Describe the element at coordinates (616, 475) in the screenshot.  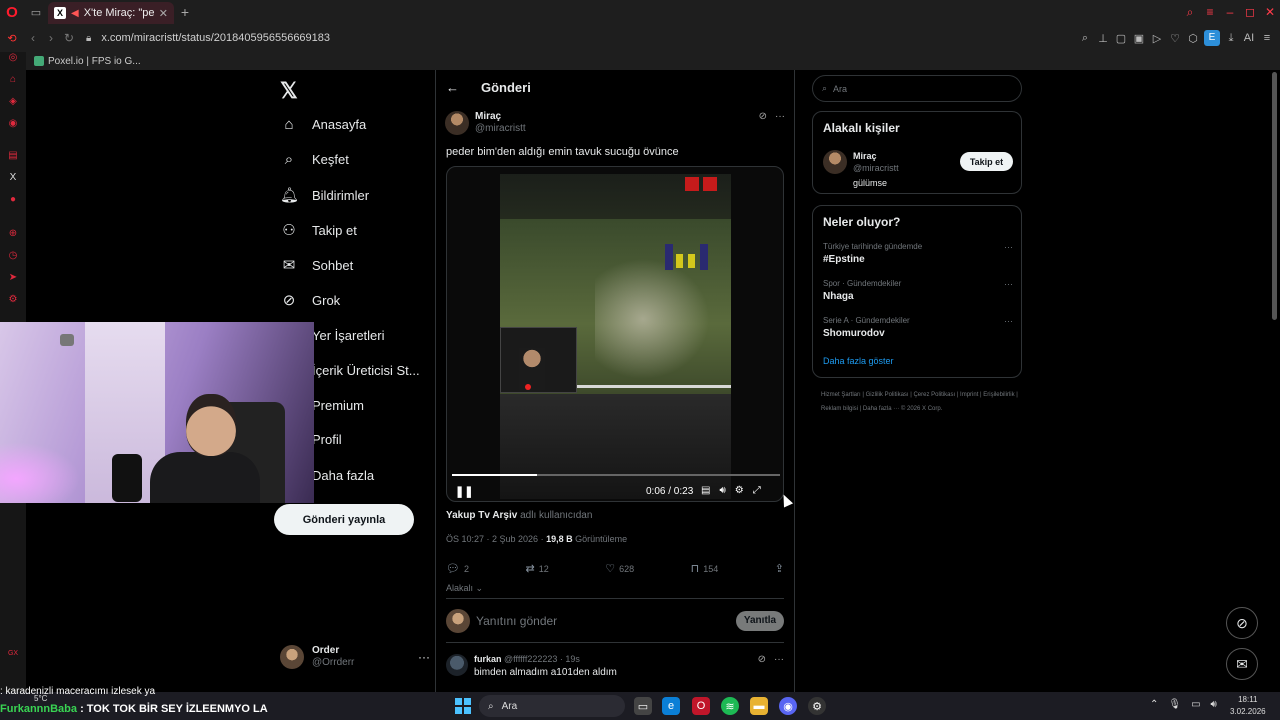
I see `video-progress-bar` at that location.